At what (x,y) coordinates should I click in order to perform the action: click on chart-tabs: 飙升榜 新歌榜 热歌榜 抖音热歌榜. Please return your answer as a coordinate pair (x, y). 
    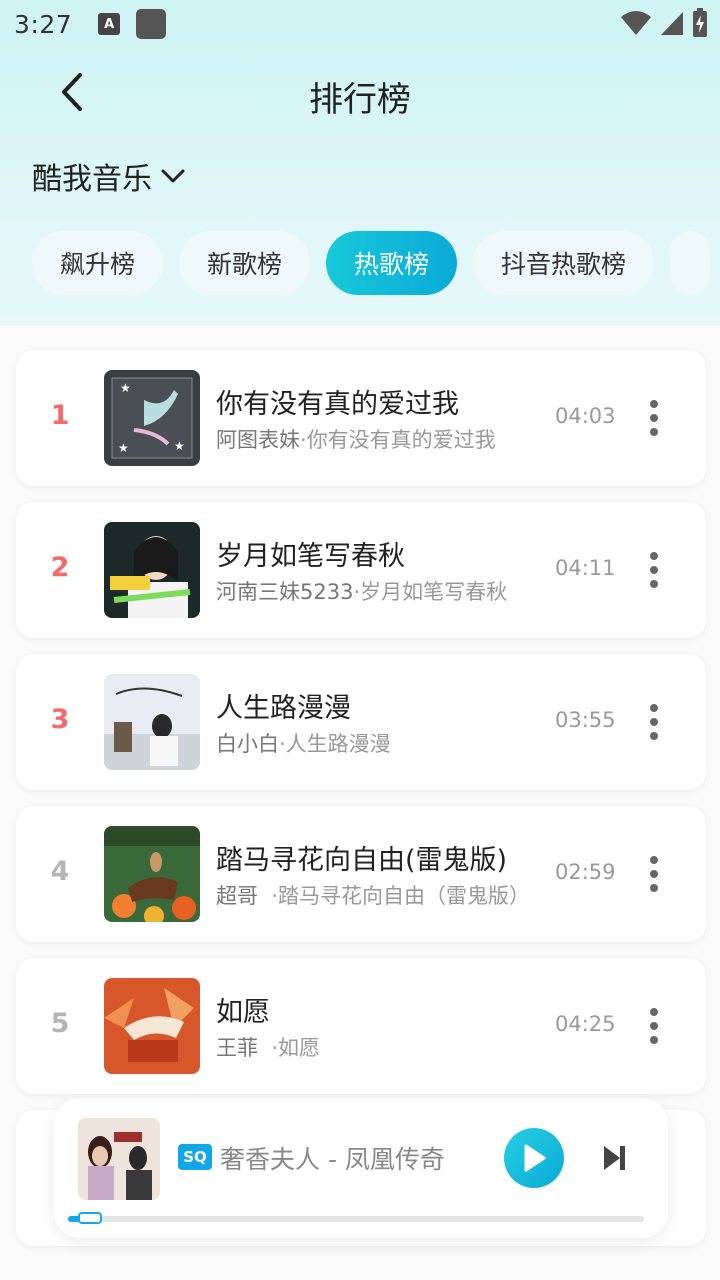
    Looking at the image, I should click on (376, 263).